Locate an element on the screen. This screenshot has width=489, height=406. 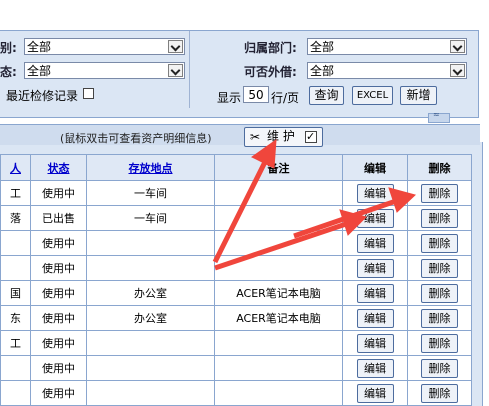
arrow-head-delete is located at coordinates (402, 200).